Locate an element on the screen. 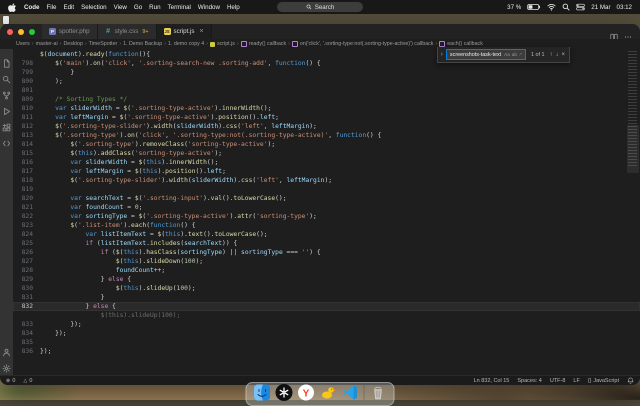  code-line: 827 $(this).slideDown(100); is located at coordinates (326, 261).